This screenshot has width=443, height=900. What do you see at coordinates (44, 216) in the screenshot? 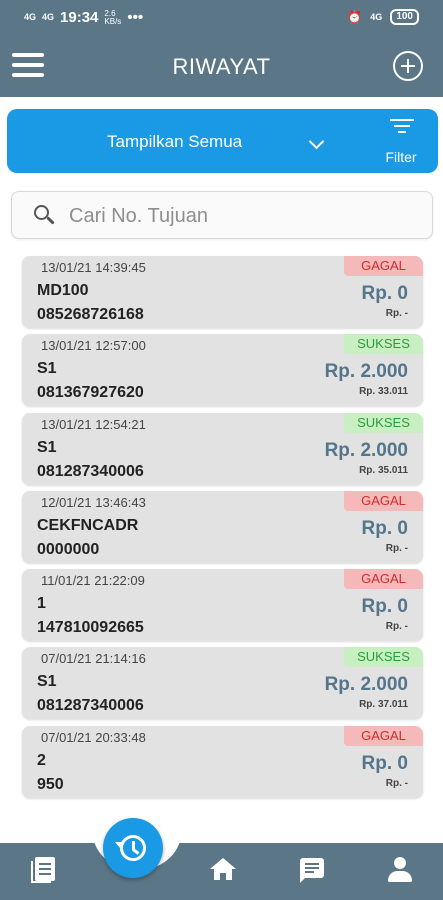
I see `search-icon` at bounding box center [44, 216].